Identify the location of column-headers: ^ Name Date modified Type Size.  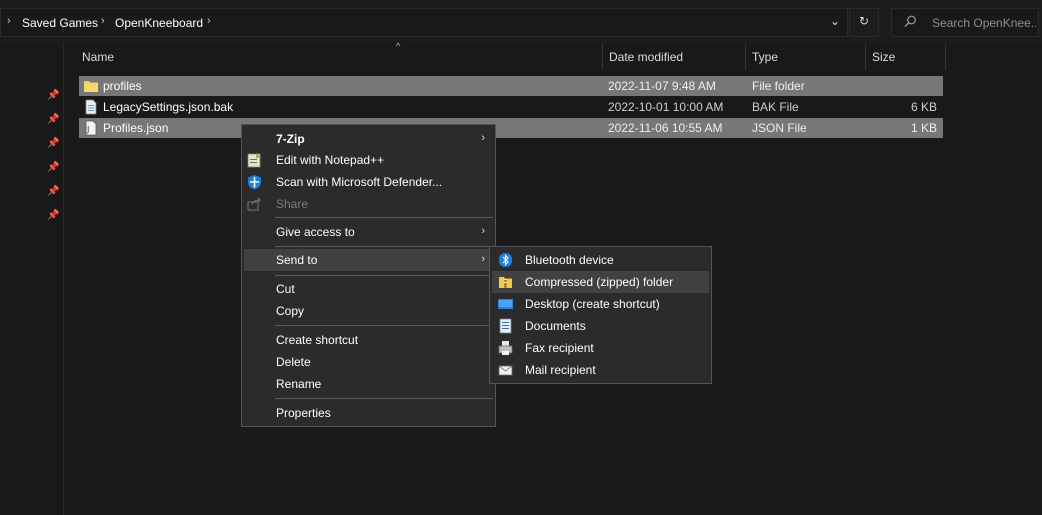
(505, 55).